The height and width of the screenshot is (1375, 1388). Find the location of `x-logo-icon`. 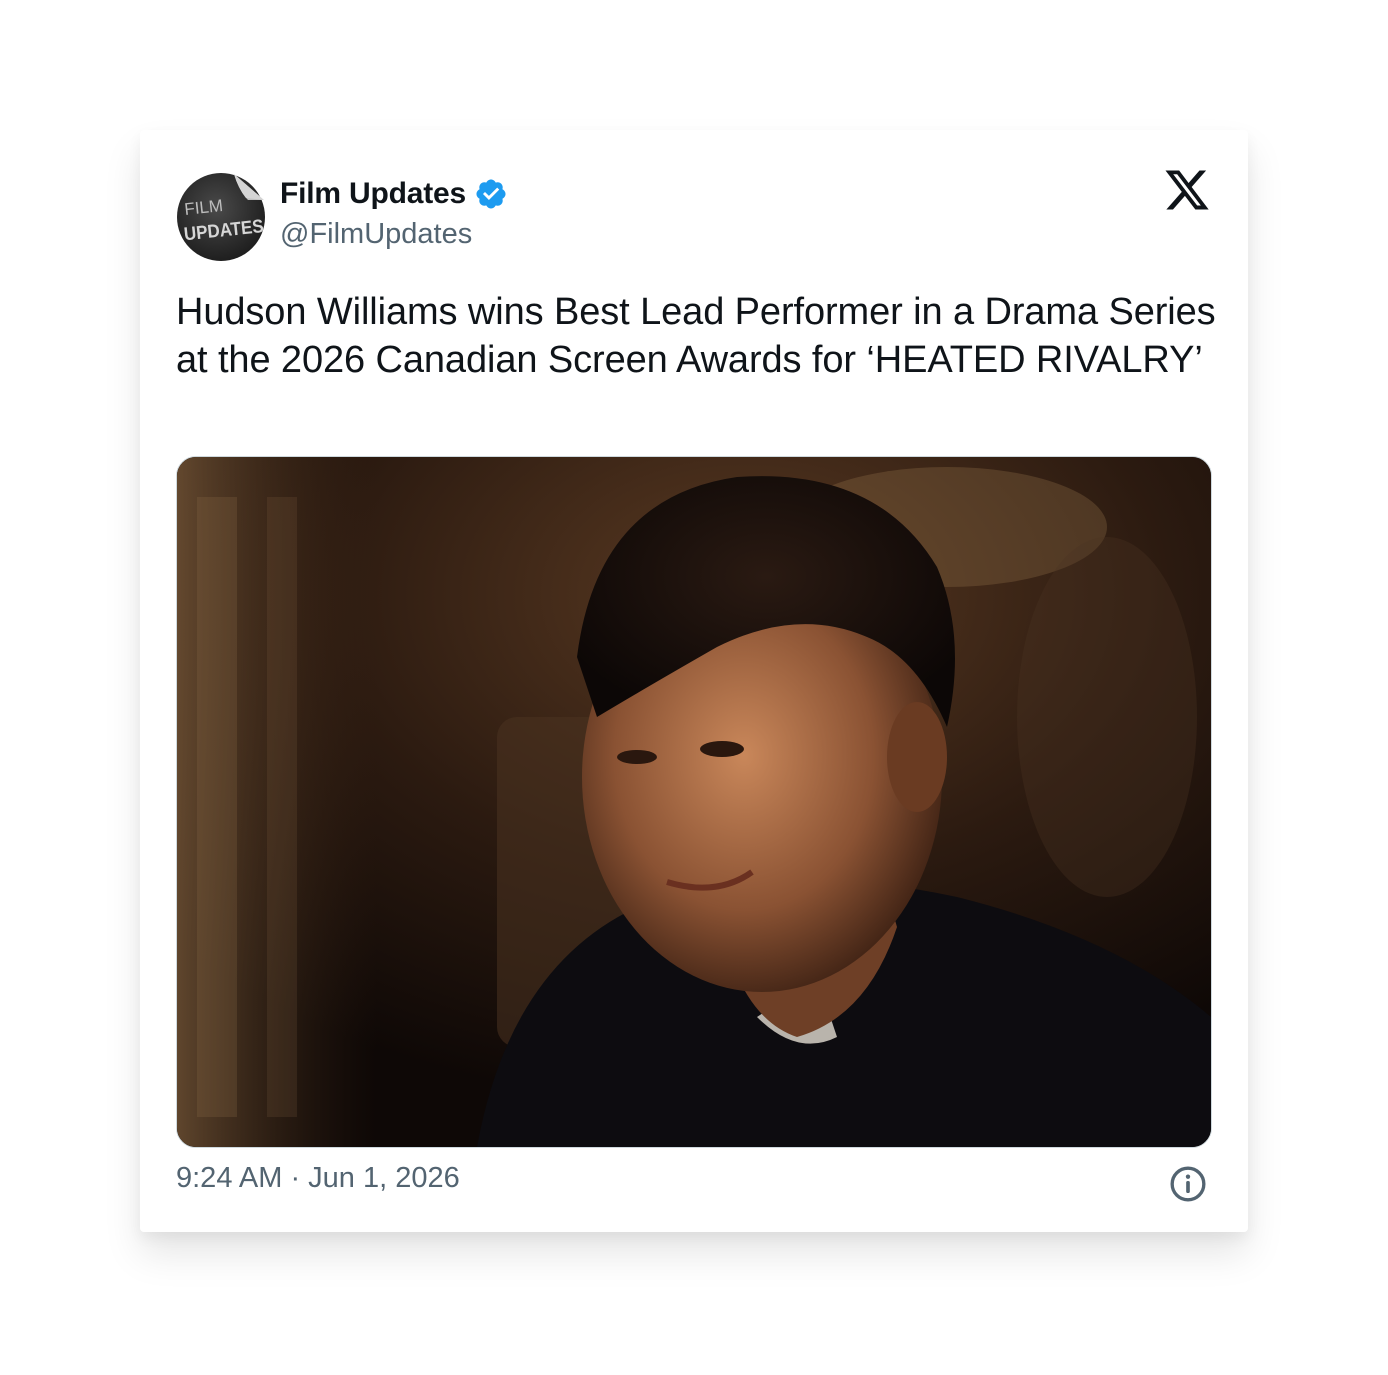

x-logo-icon is located at coordinates (1187, 192).